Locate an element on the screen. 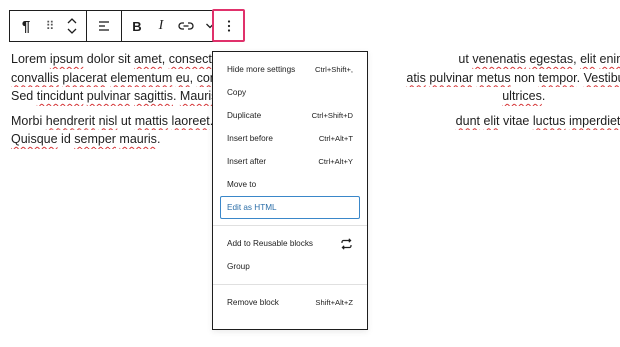  paragraph-icon: ¶ is located at coordinates (26, 26).